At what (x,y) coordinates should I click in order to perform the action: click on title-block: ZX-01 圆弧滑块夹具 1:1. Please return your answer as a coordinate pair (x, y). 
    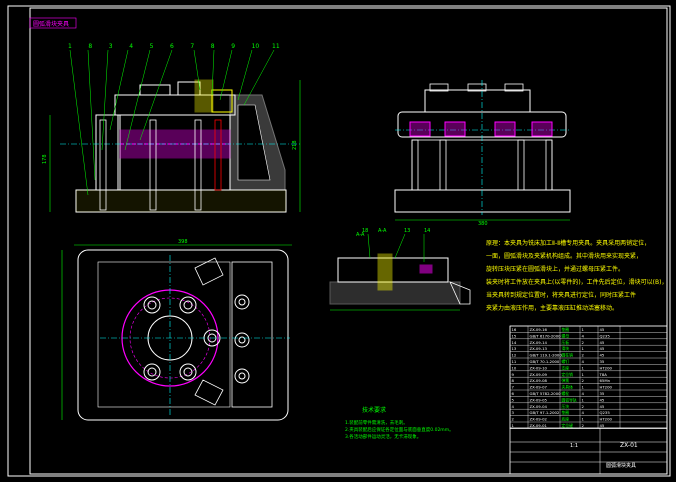
    Looking at the image, I should click on (588, 451).